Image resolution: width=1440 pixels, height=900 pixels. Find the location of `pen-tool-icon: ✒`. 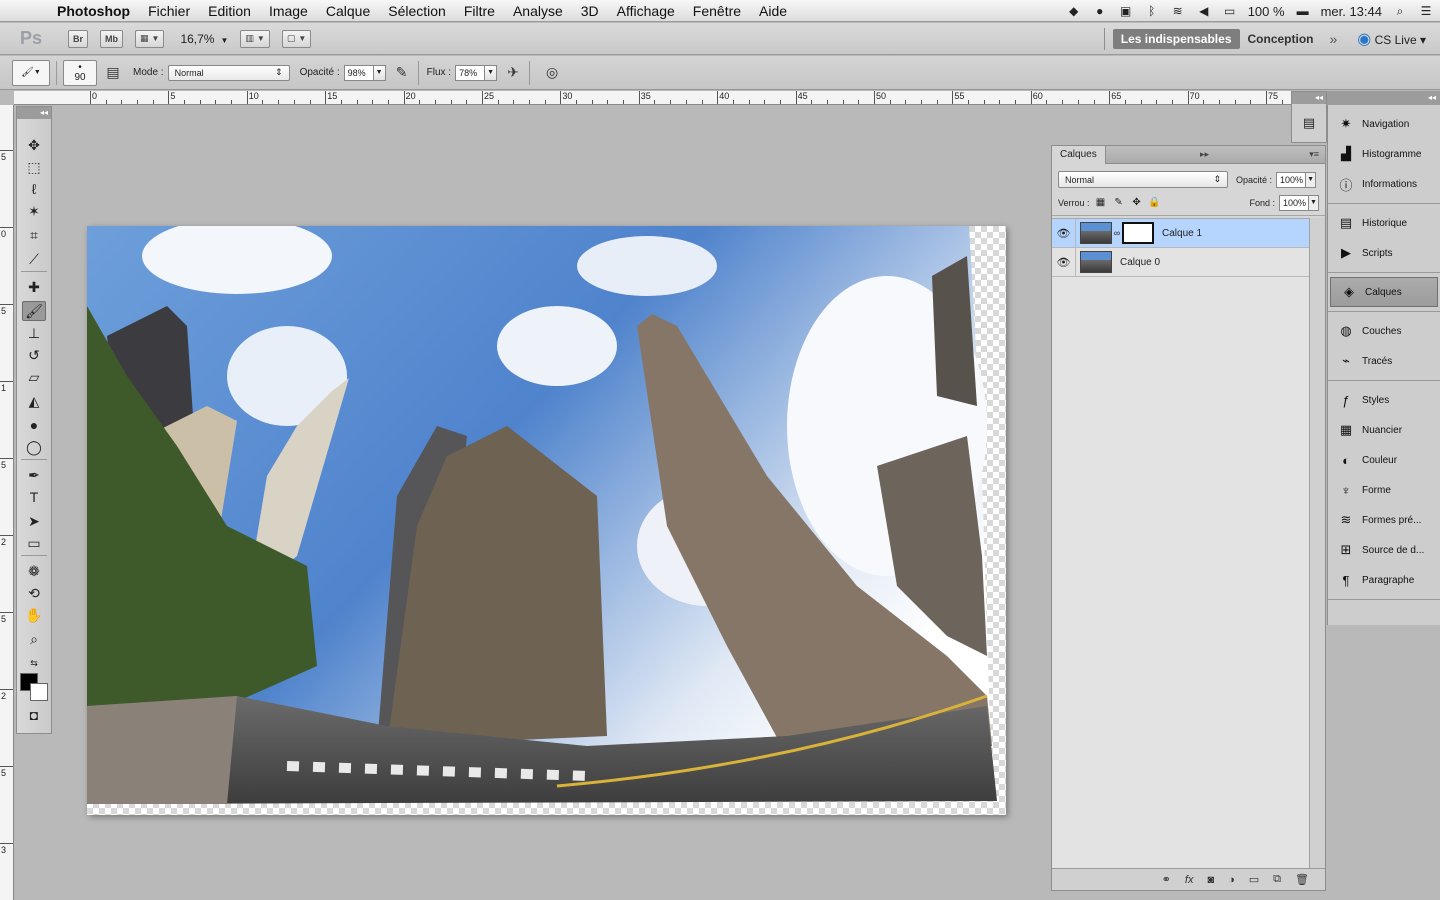

pen-tool-icon: ✒ is located at coordinates (34, 475).